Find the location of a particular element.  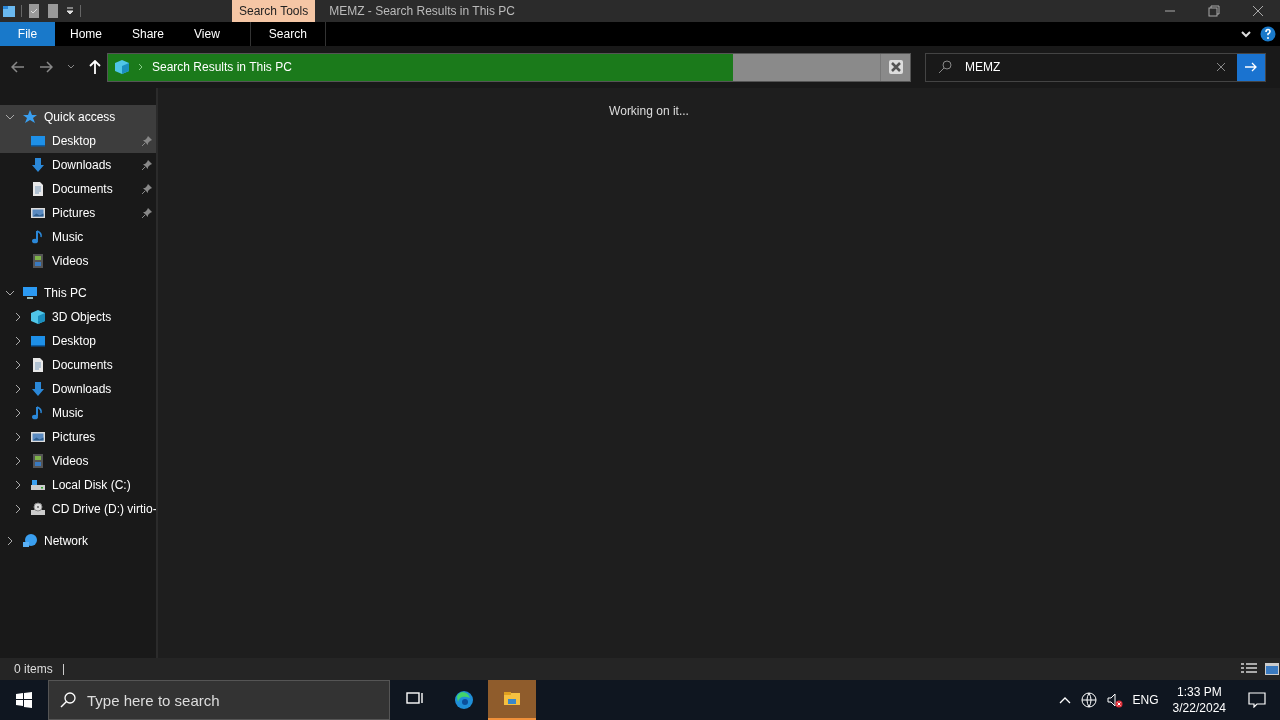

ribbon-tab: Share is located at coordinates (148, 34).